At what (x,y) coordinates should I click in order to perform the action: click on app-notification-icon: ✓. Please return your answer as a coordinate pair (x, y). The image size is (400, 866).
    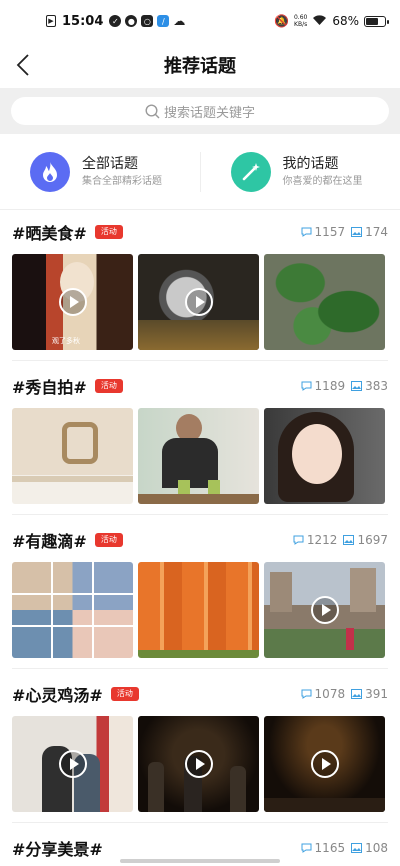
    Looking at the image, I should click on (115, 21).